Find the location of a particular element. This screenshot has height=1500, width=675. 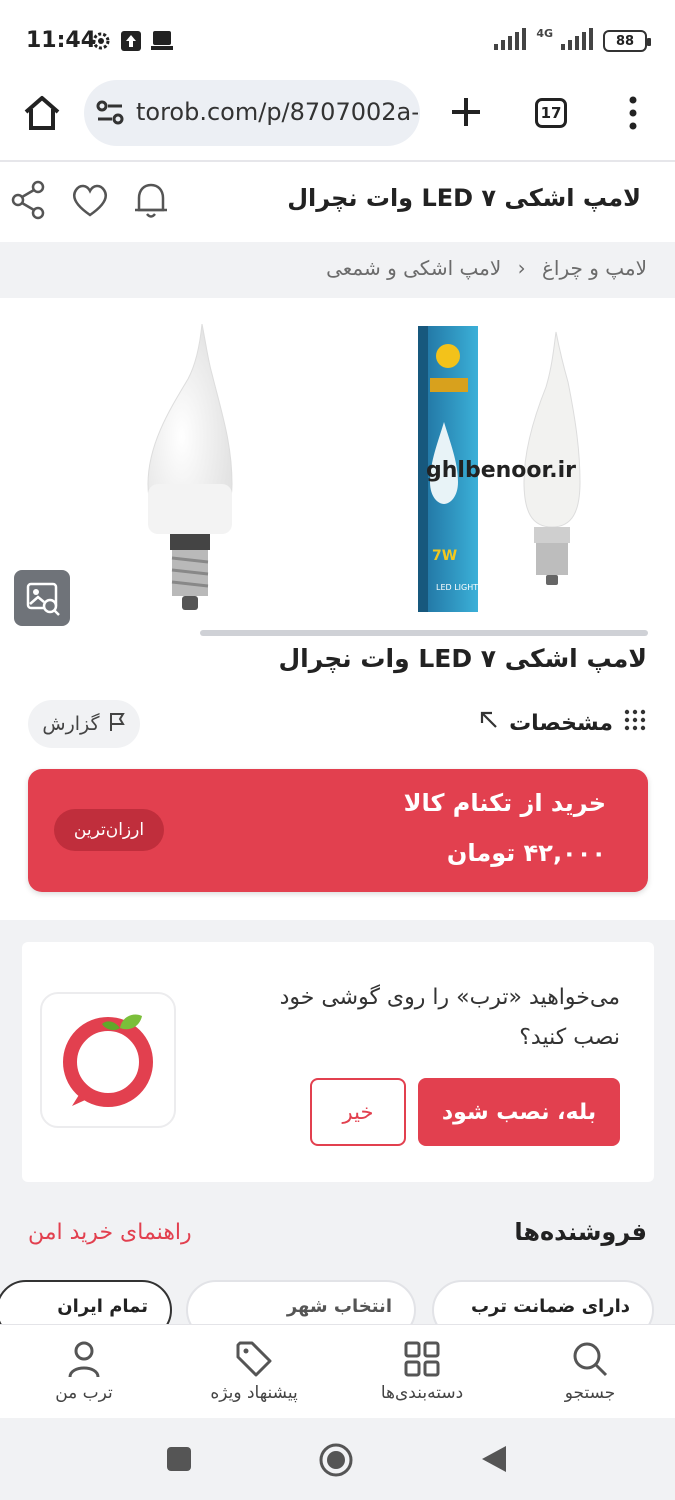

specs-link: مشخصات is located at coordinates (563, 723).